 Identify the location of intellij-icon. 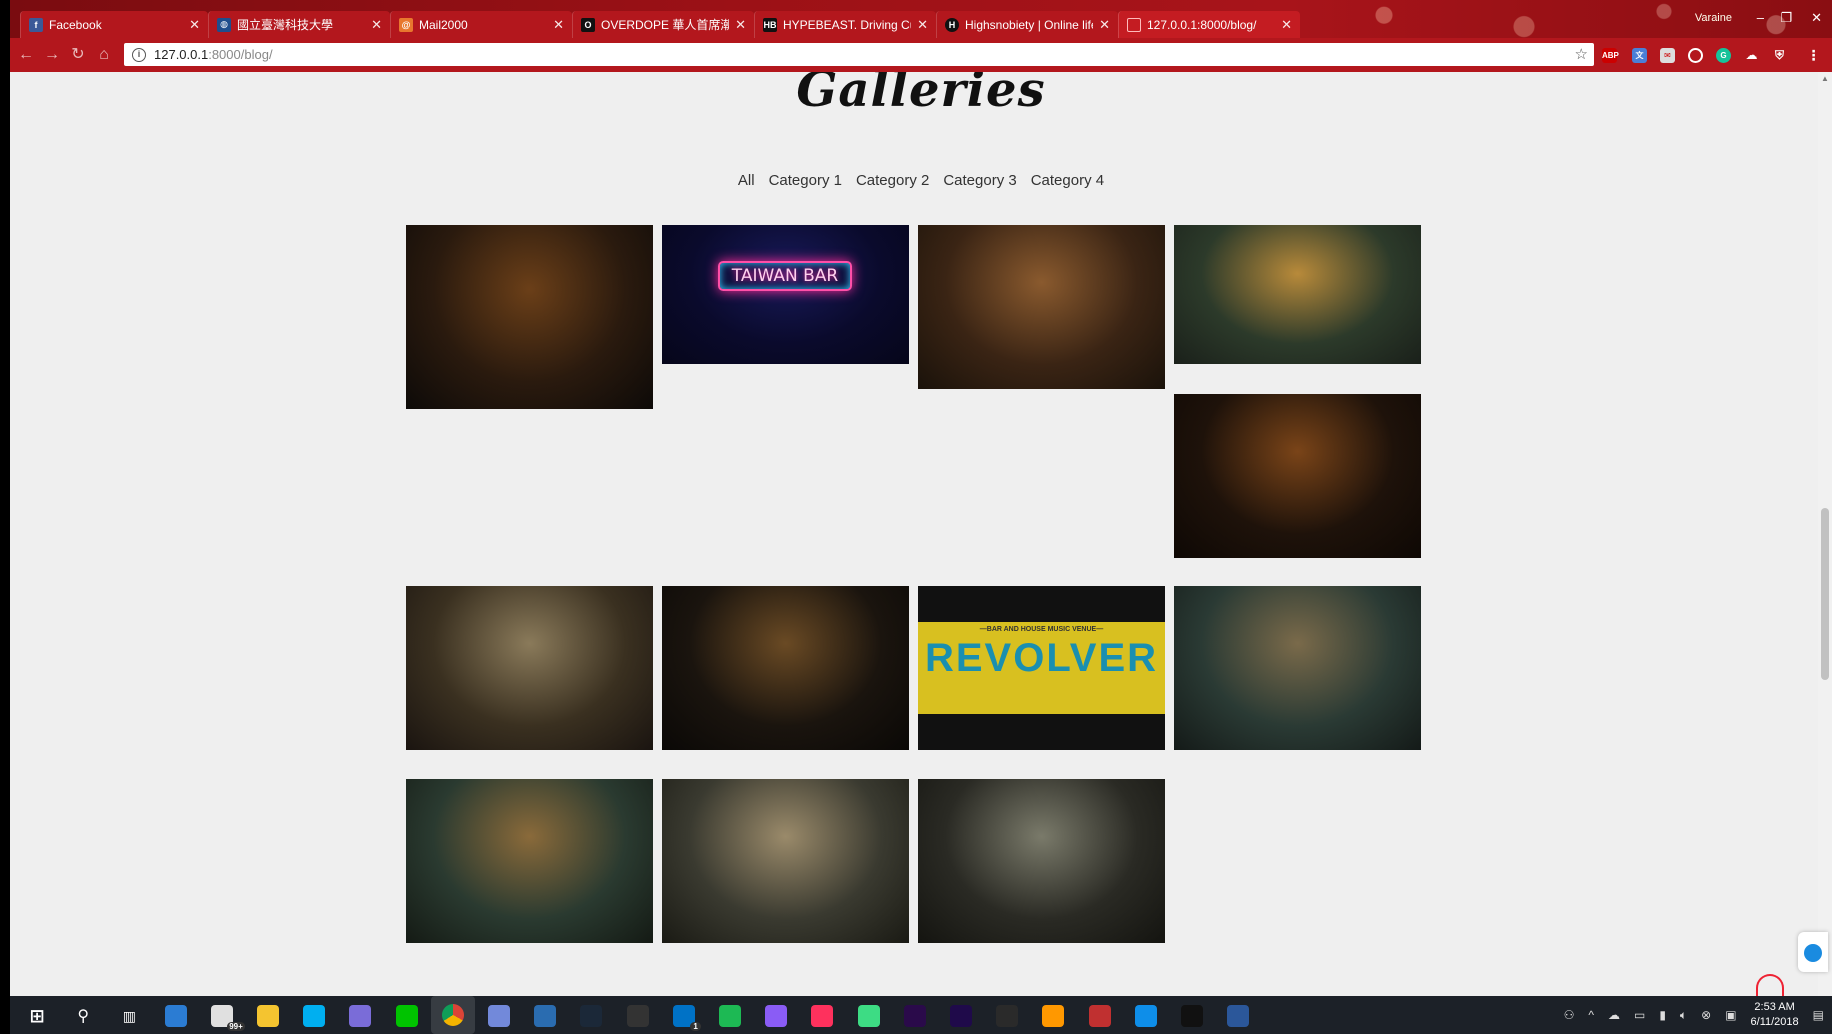
(822, 1016).